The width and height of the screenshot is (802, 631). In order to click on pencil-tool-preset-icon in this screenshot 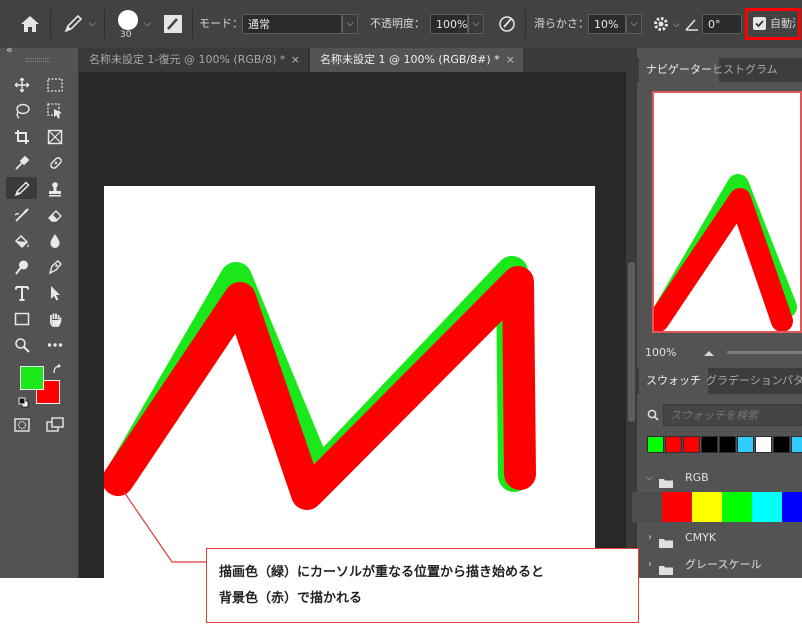, I will do `click(73, 24)`.